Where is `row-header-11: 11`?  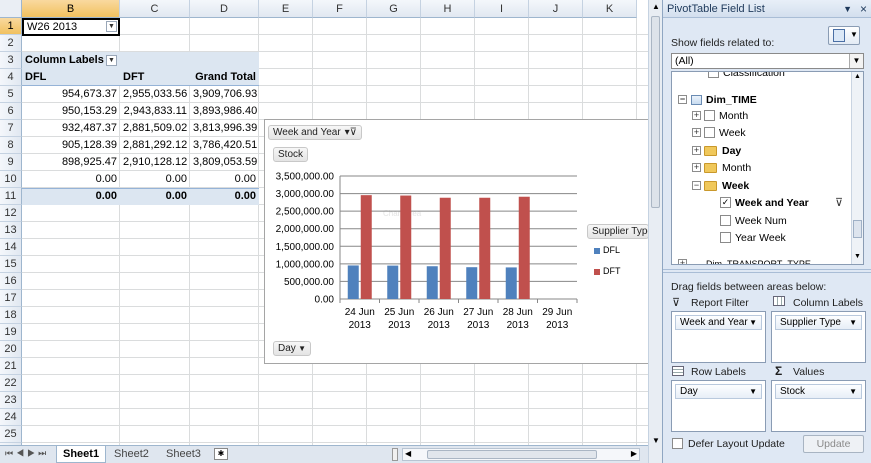 row-header-11: 11 is located at coordinates (11, 196).